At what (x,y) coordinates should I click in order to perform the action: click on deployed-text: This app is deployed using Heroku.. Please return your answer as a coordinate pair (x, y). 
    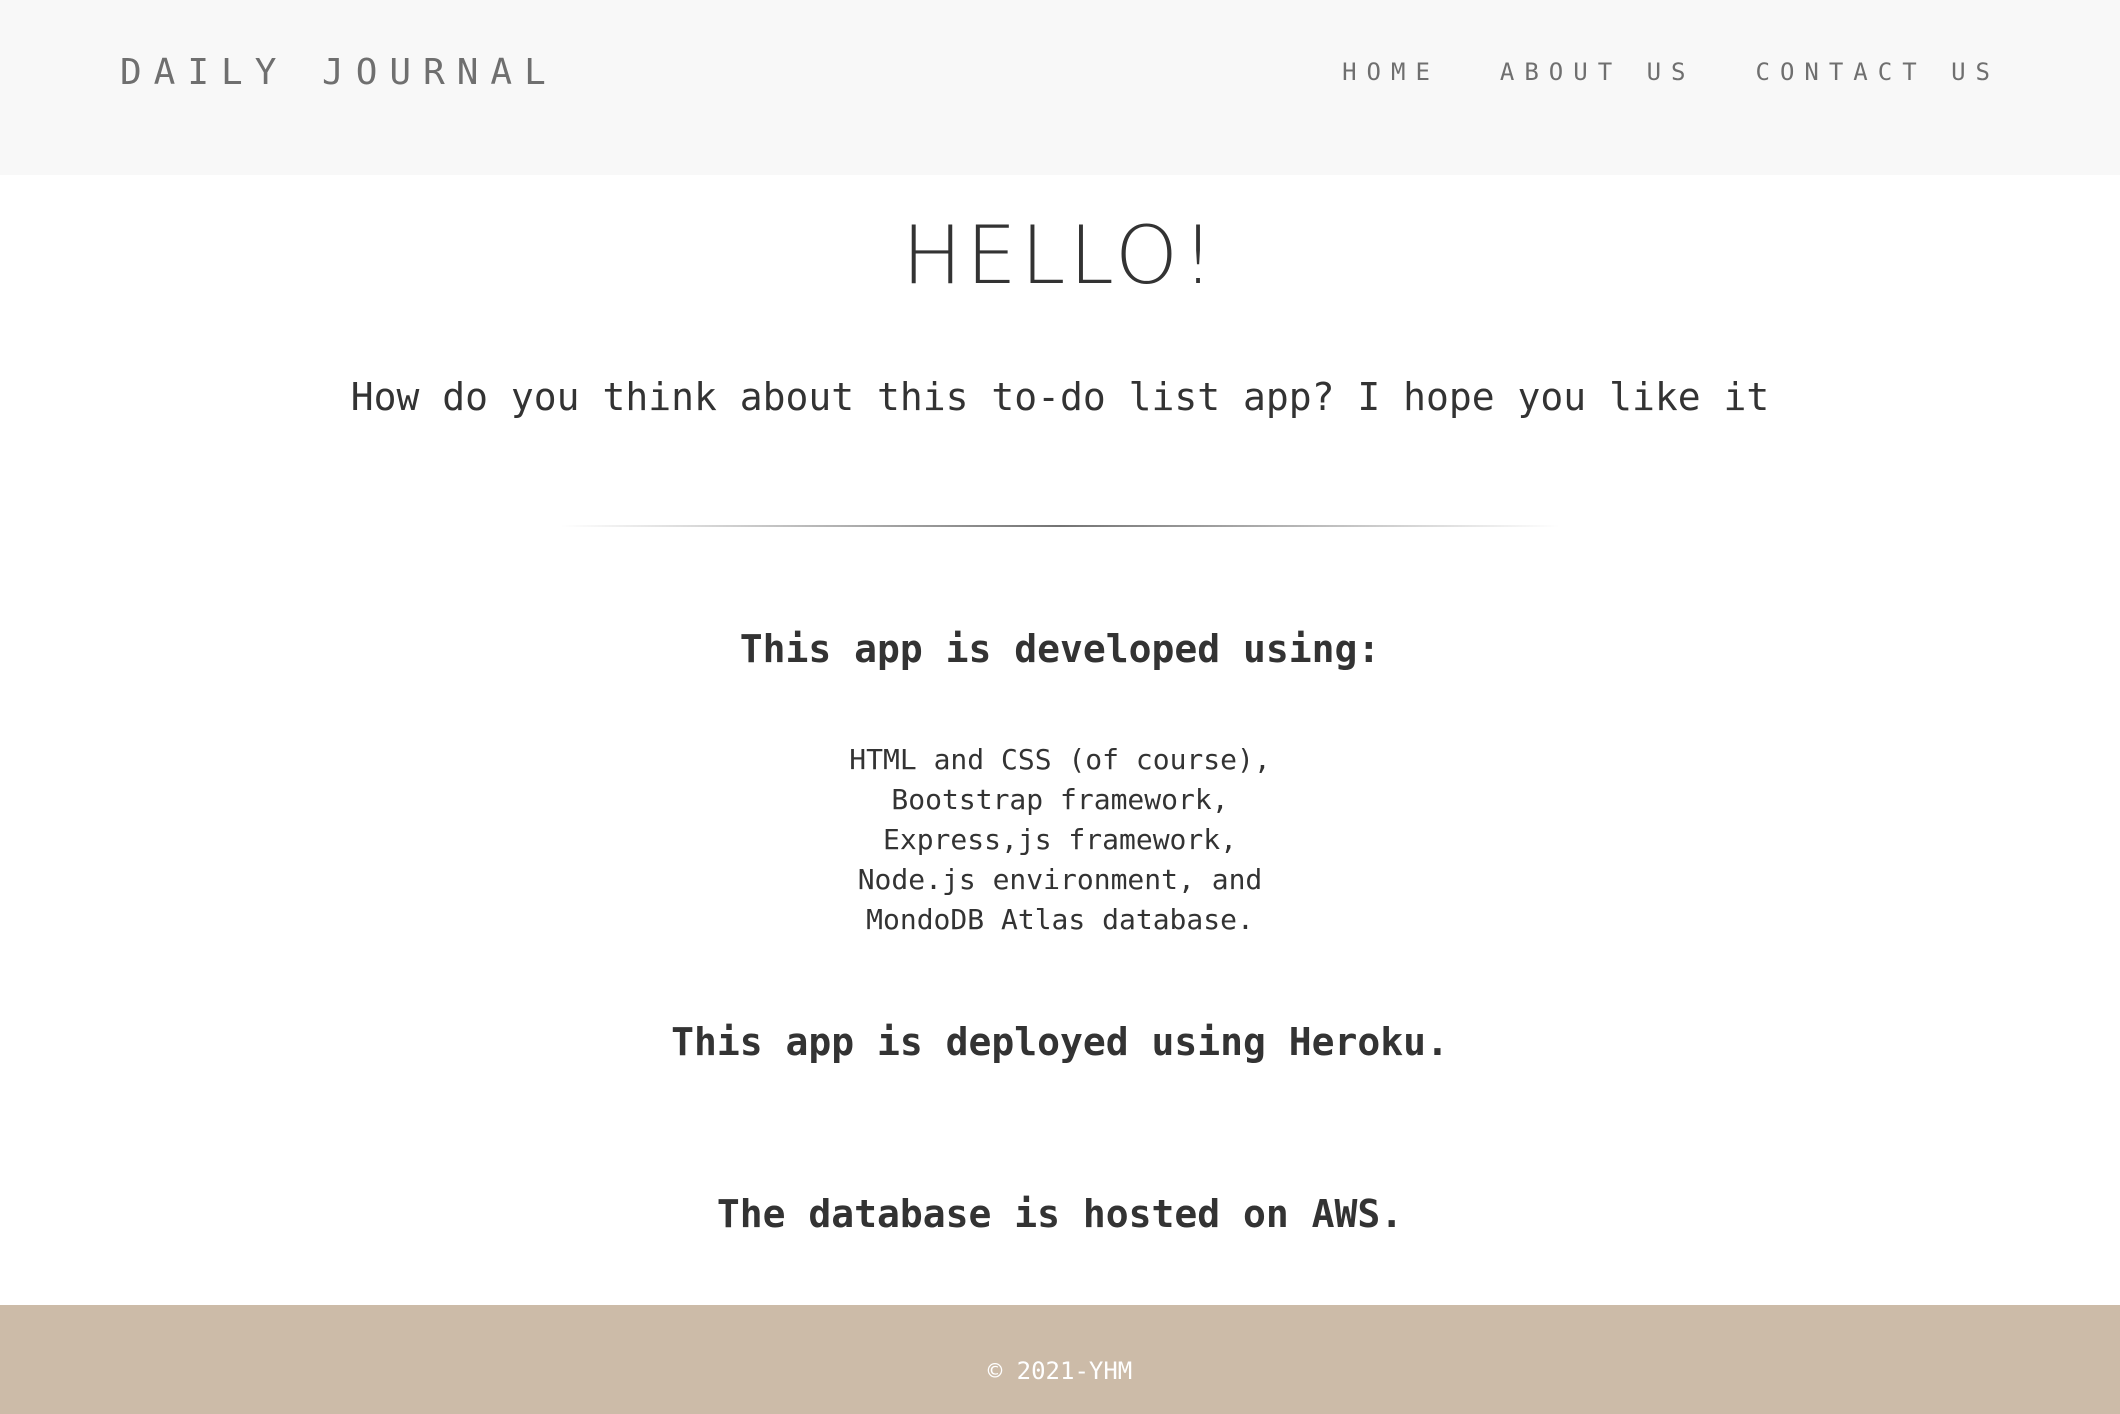
    Looking at the image, I should click on (1060, 1042).